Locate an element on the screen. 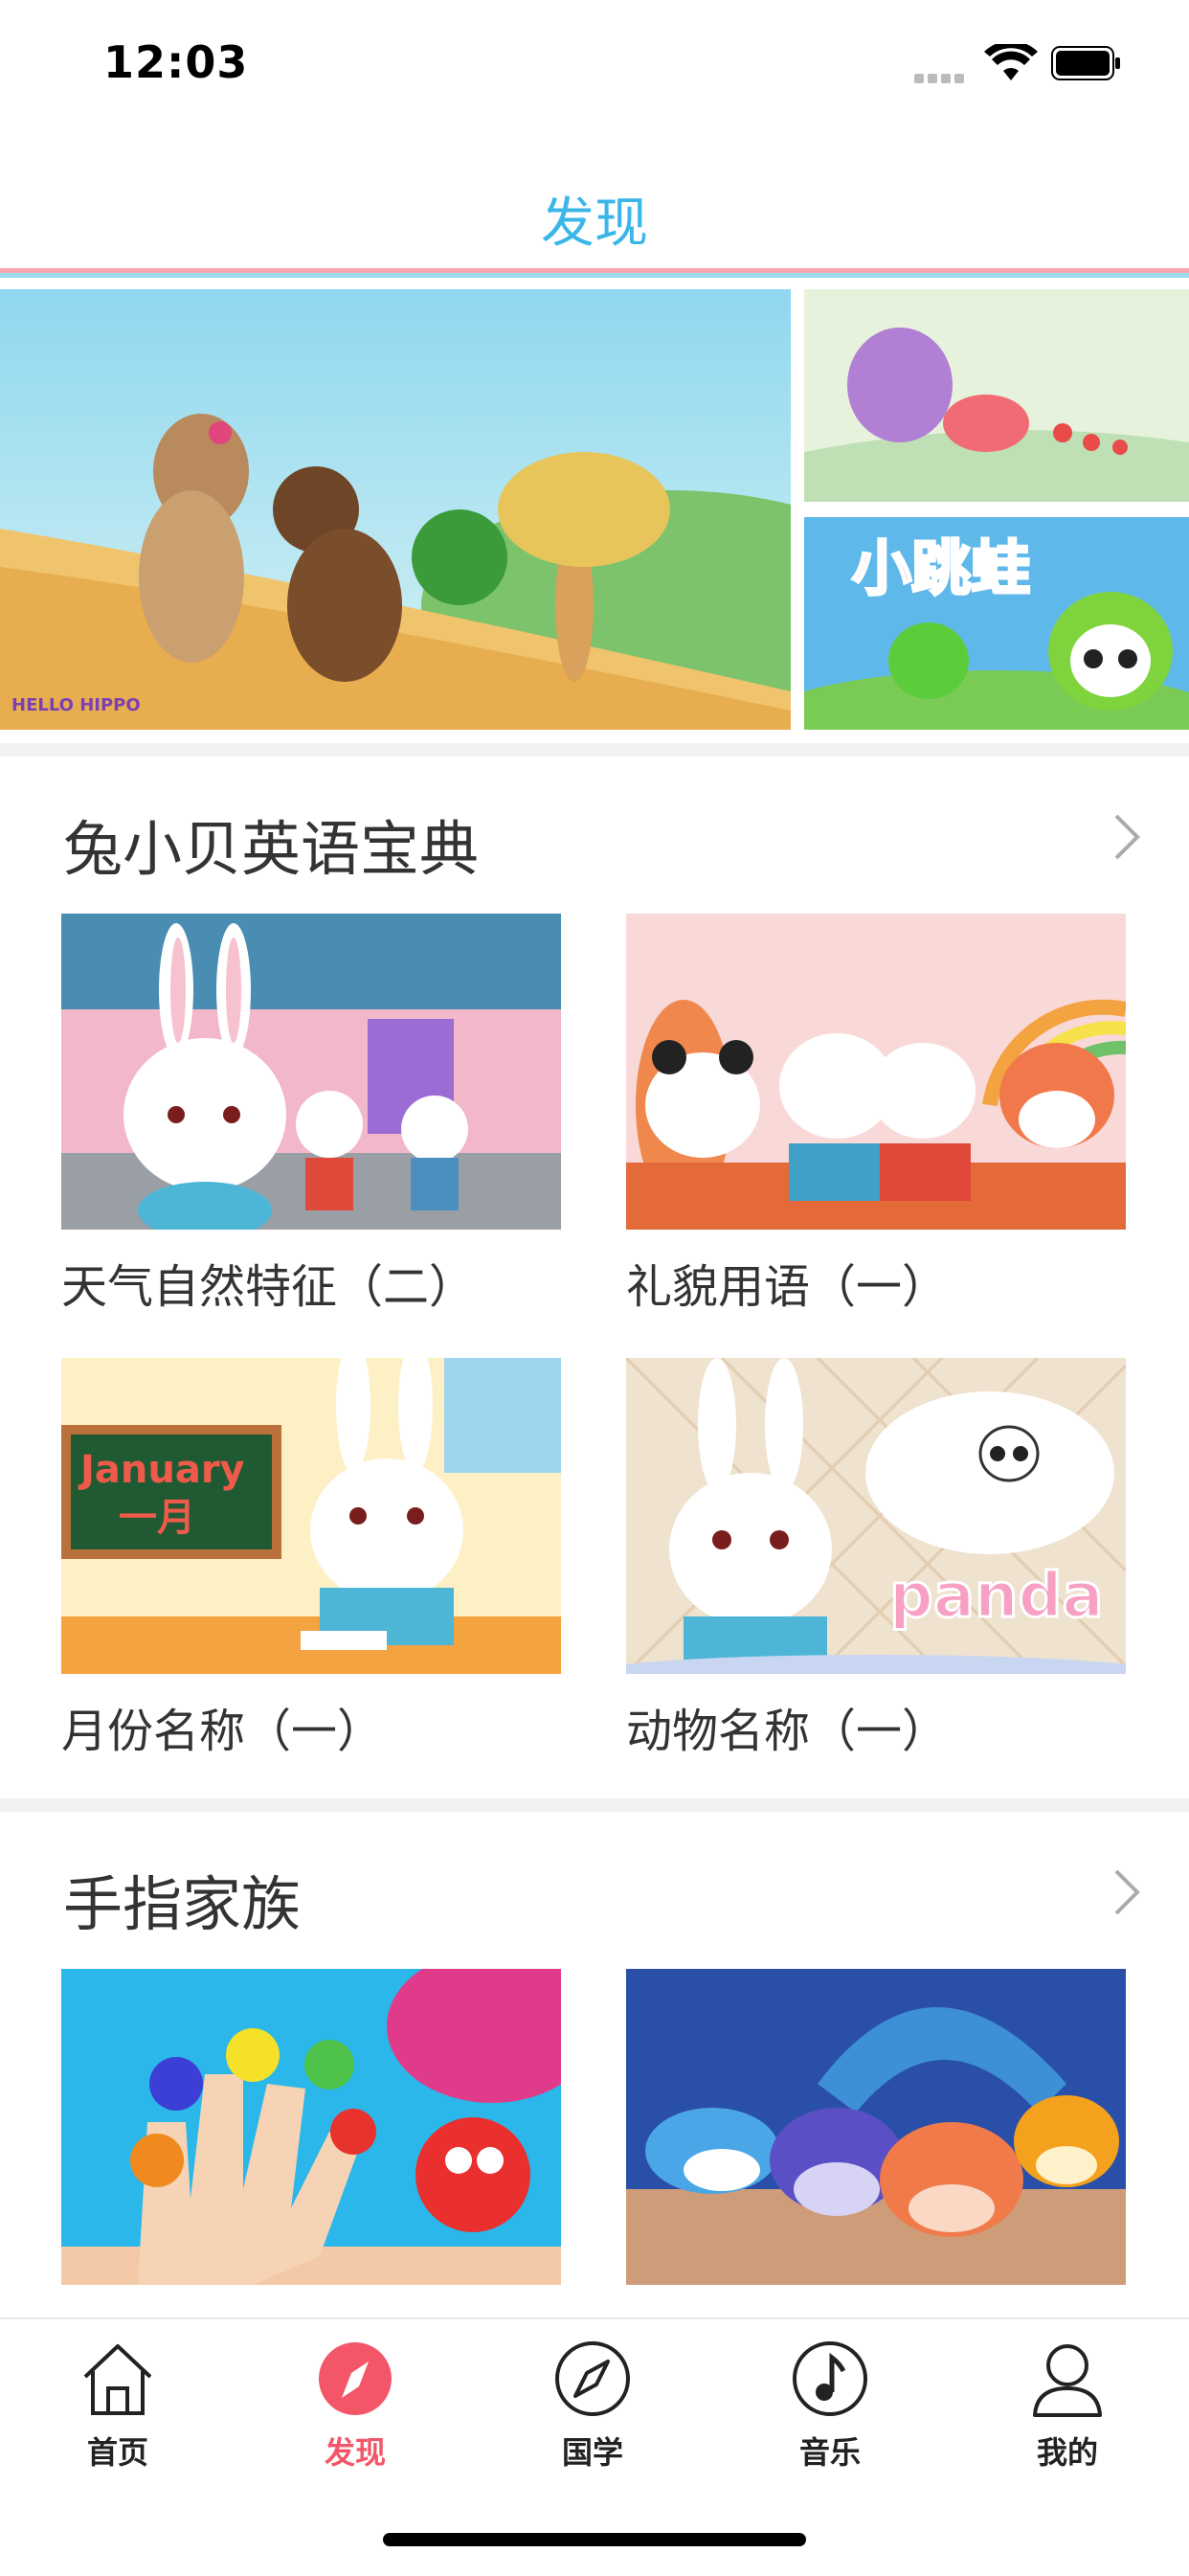 This screenshot has width=1189, height=2576. compass-icon is located at coordinates (592, 2378).